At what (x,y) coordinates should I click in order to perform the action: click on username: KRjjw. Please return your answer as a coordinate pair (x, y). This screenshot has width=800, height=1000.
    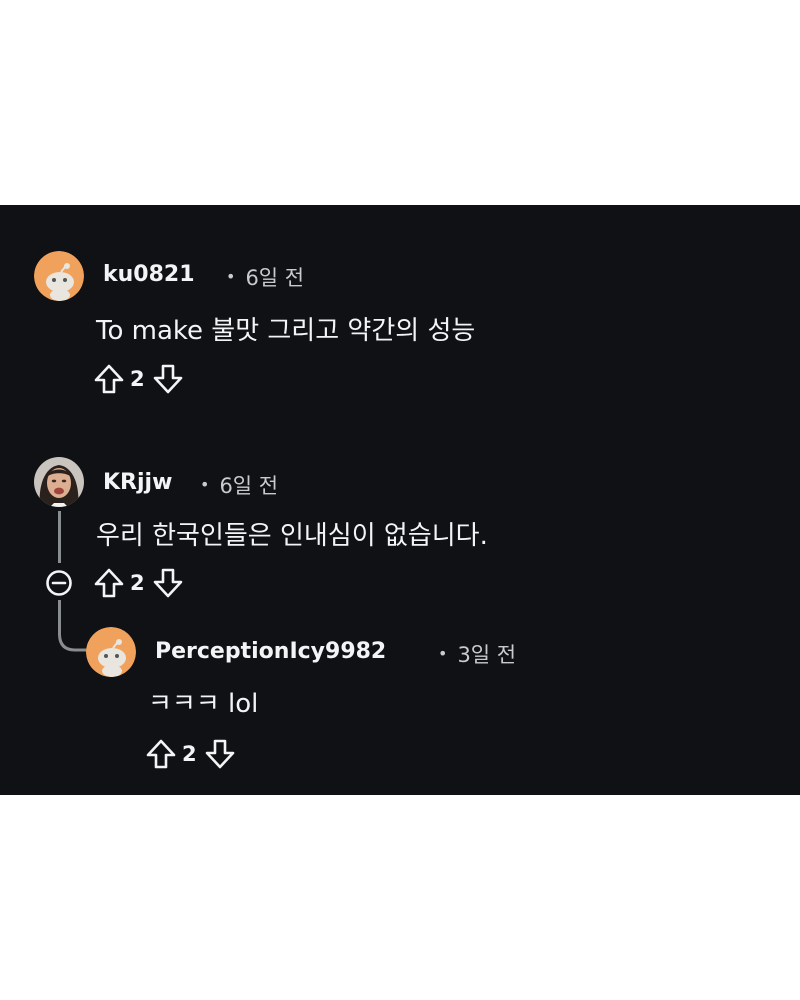
    Looking at the image, I should click on (137, 482).